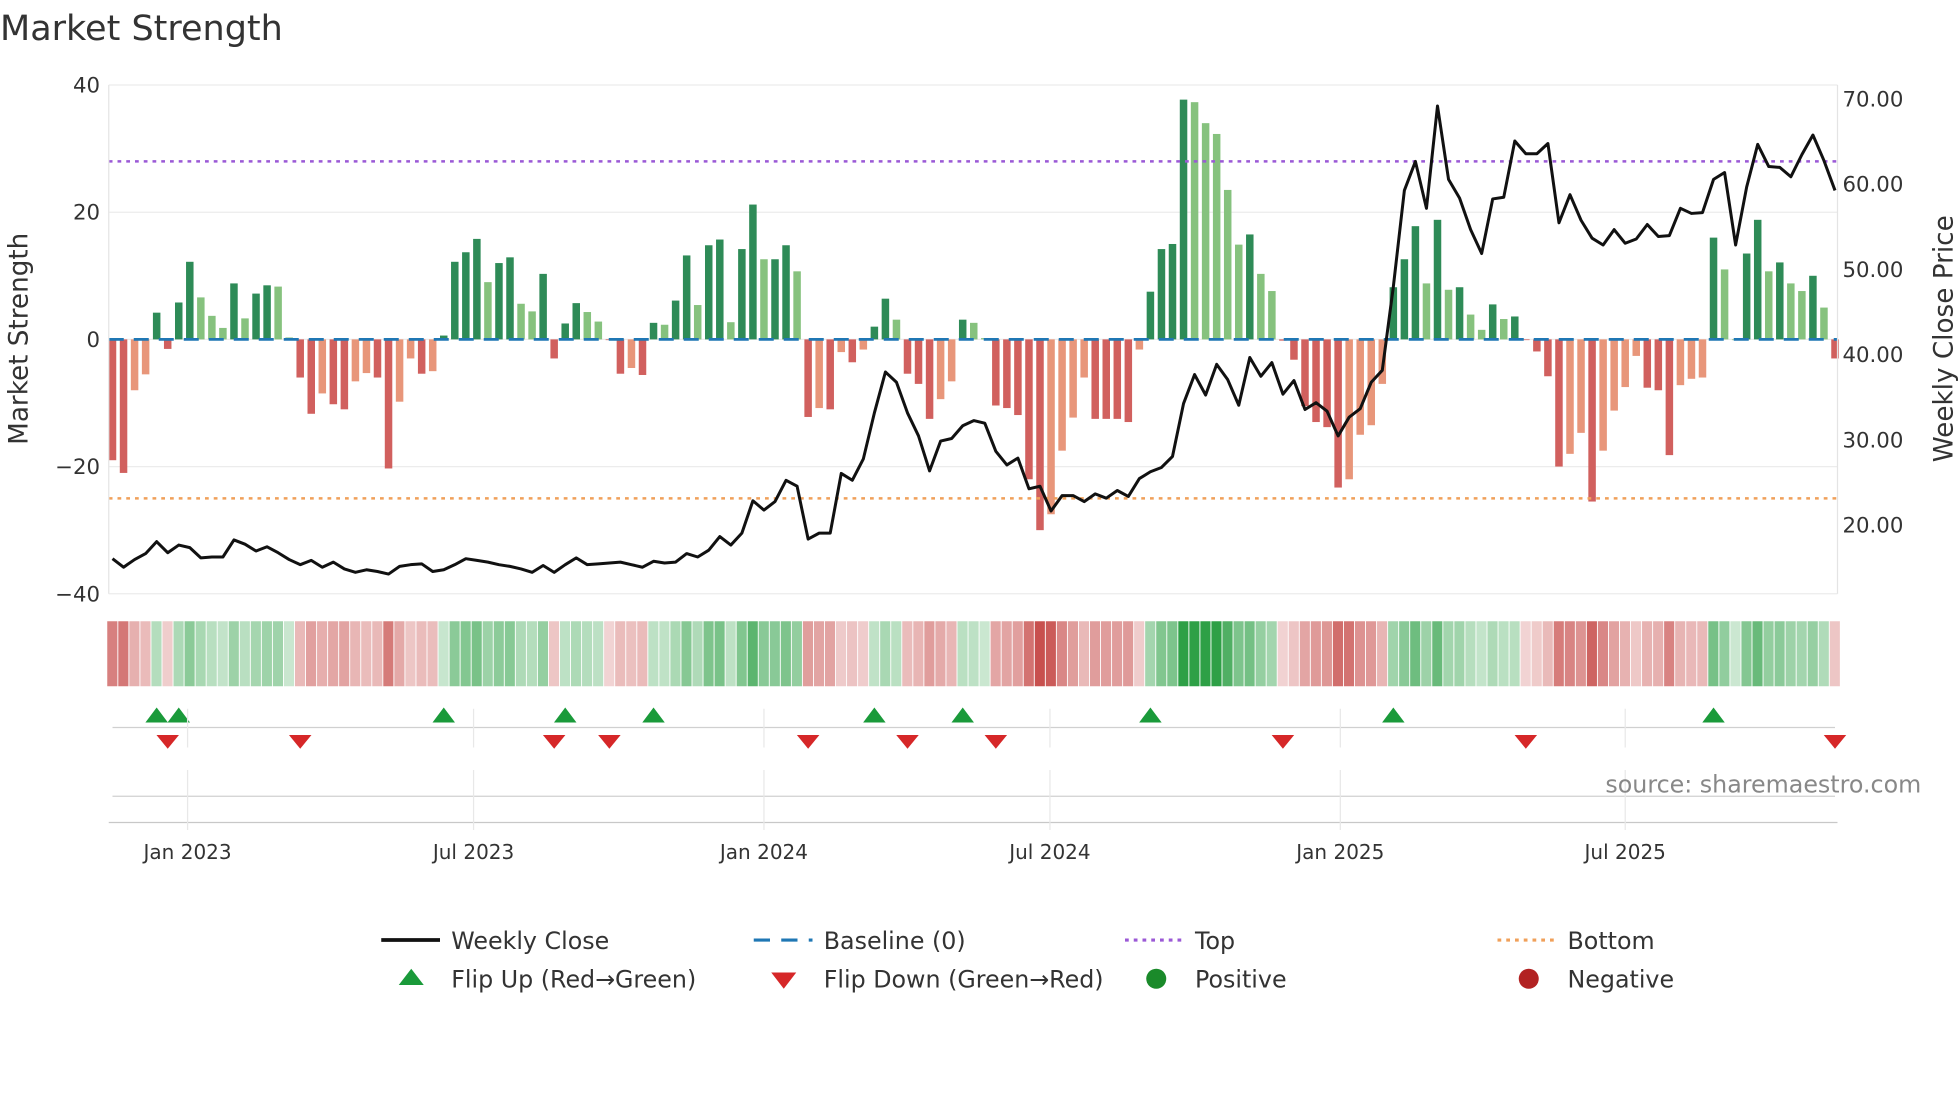 The width and height of the screenshot is (1960, 1102). I want to click on legend-circle-icon, so click(1528, 978).